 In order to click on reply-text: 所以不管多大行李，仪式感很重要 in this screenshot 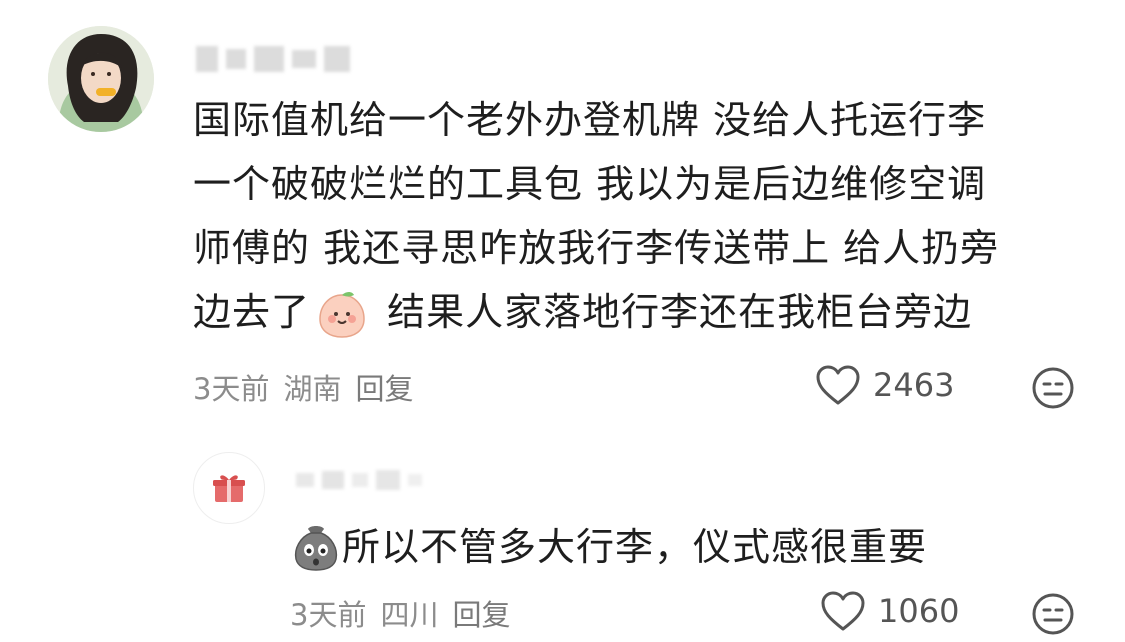, I will do `click(635, 547)`.